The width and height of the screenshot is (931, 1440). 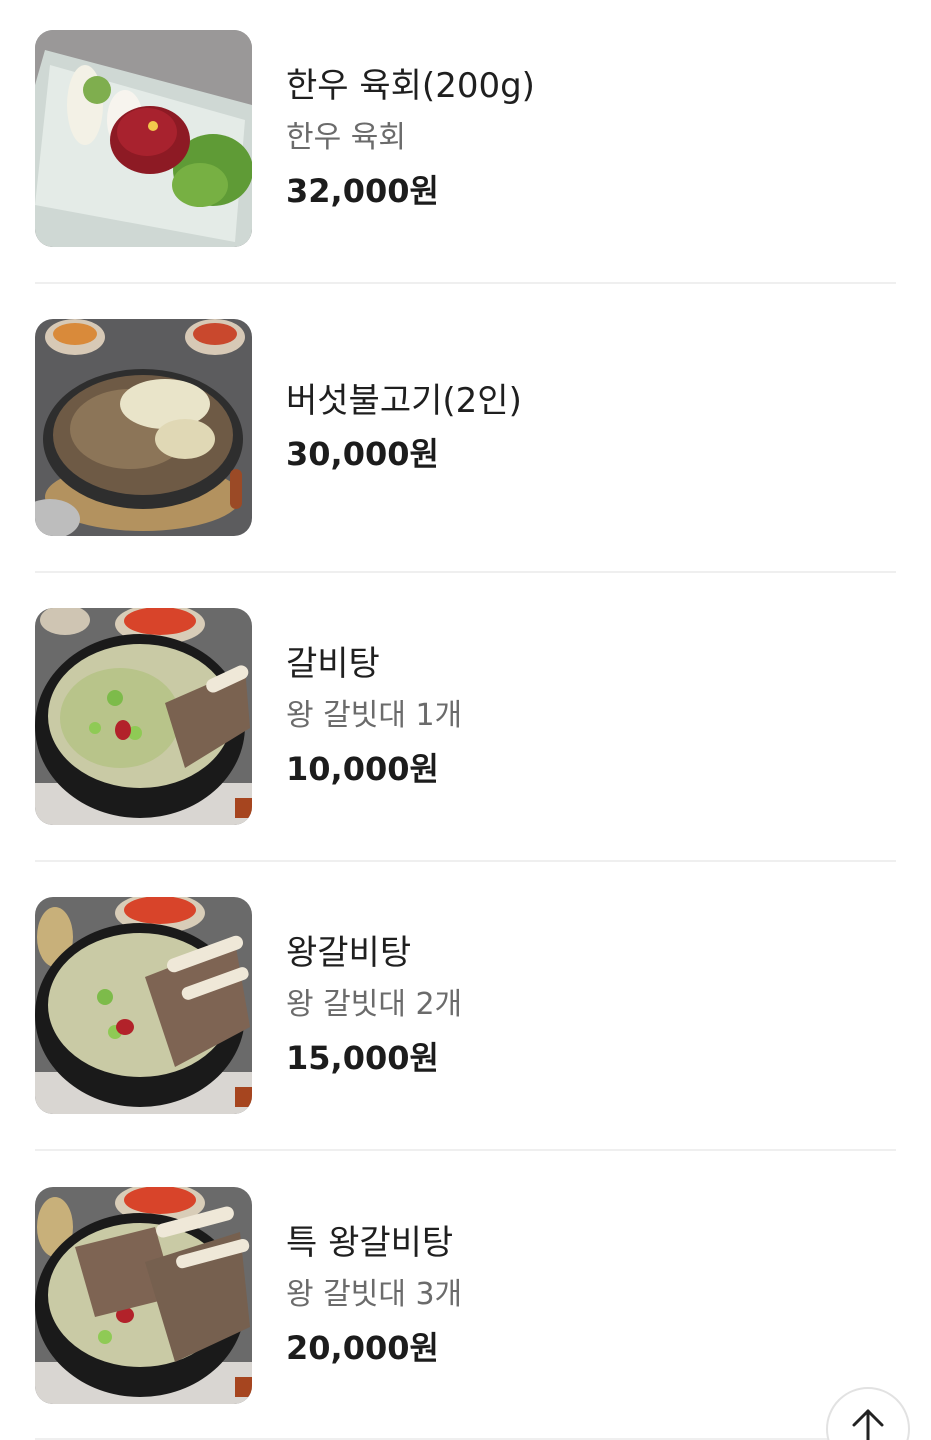 I want to click on menu-item-description: 왕 갈빗대 2개, so click(x=374, y=1004).